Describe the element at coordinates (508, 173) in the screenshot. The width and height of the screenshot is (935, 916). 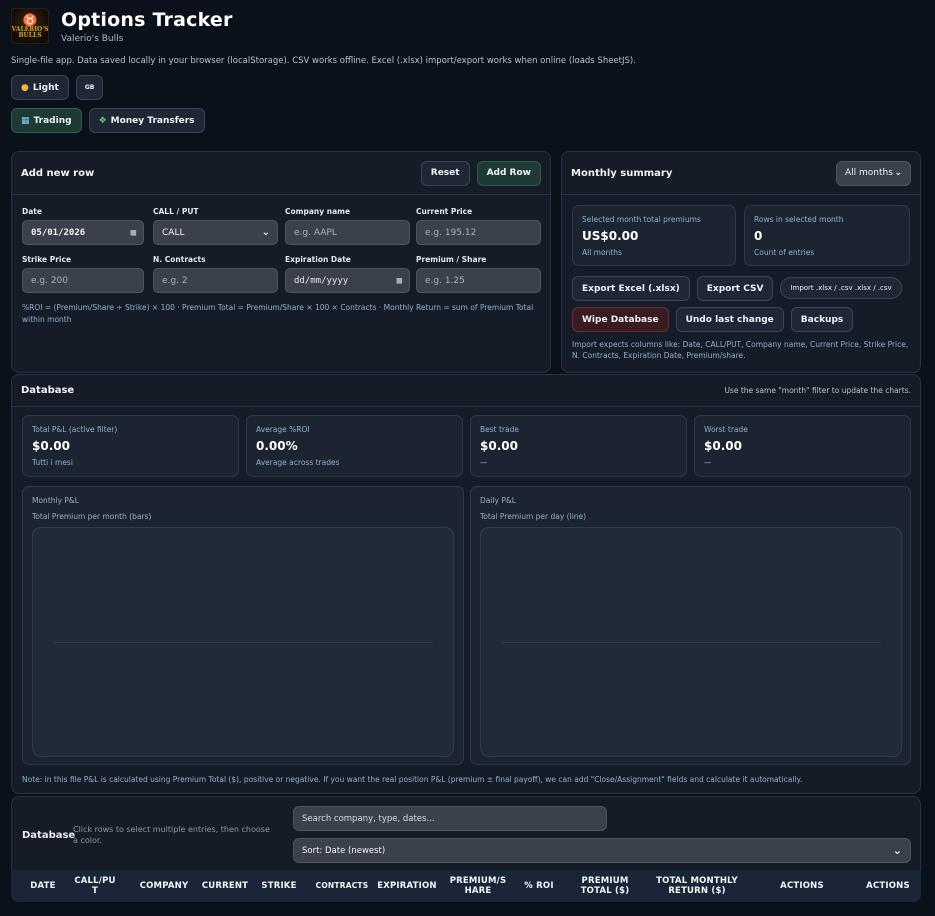
I see `add-row-button: Add Row` at that location.